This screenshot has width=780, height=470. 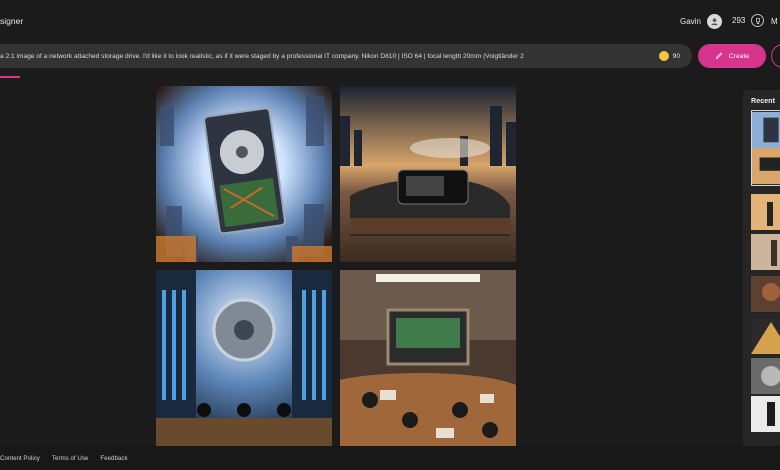 I want to click on more-options-button, so click(x=775, y=56).